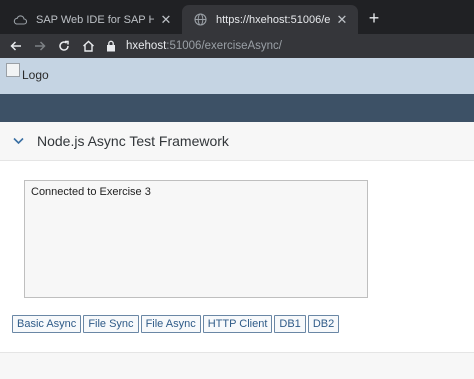 The image size is (474, 379). What do you see at coordinates (133, 141) in the screenshot?
I see `panel-title: Node.js Async Test Framework` at bounding box center [133, 141].